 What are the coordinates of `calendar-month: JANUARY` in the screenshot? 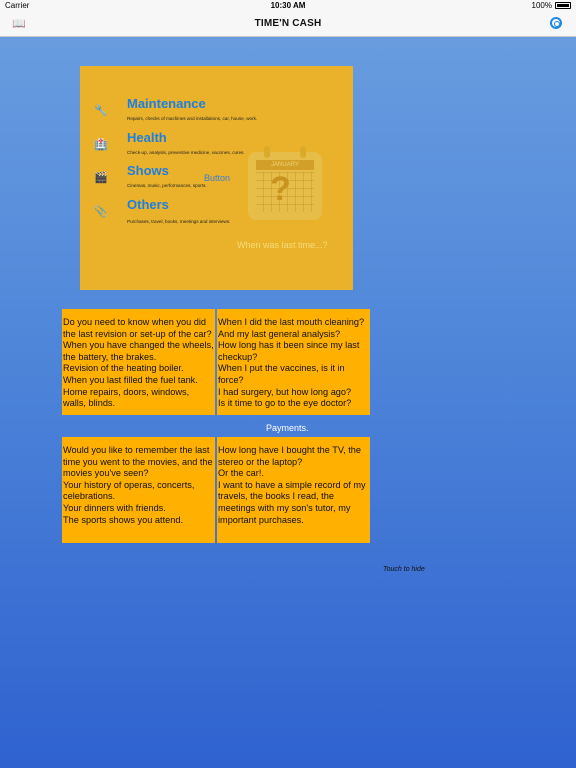 It's located at (285, 165).